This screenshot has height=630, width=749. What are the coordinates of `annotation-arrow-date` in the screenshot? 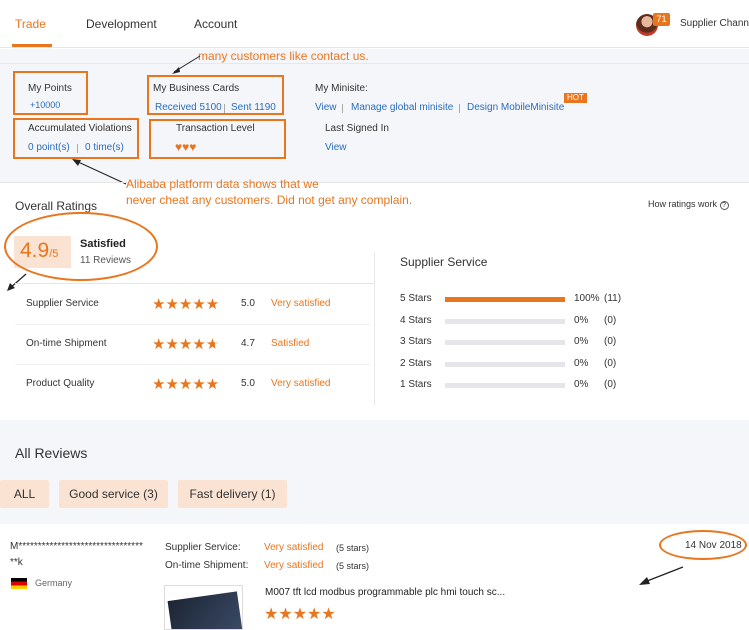 It's located at (661, 575).